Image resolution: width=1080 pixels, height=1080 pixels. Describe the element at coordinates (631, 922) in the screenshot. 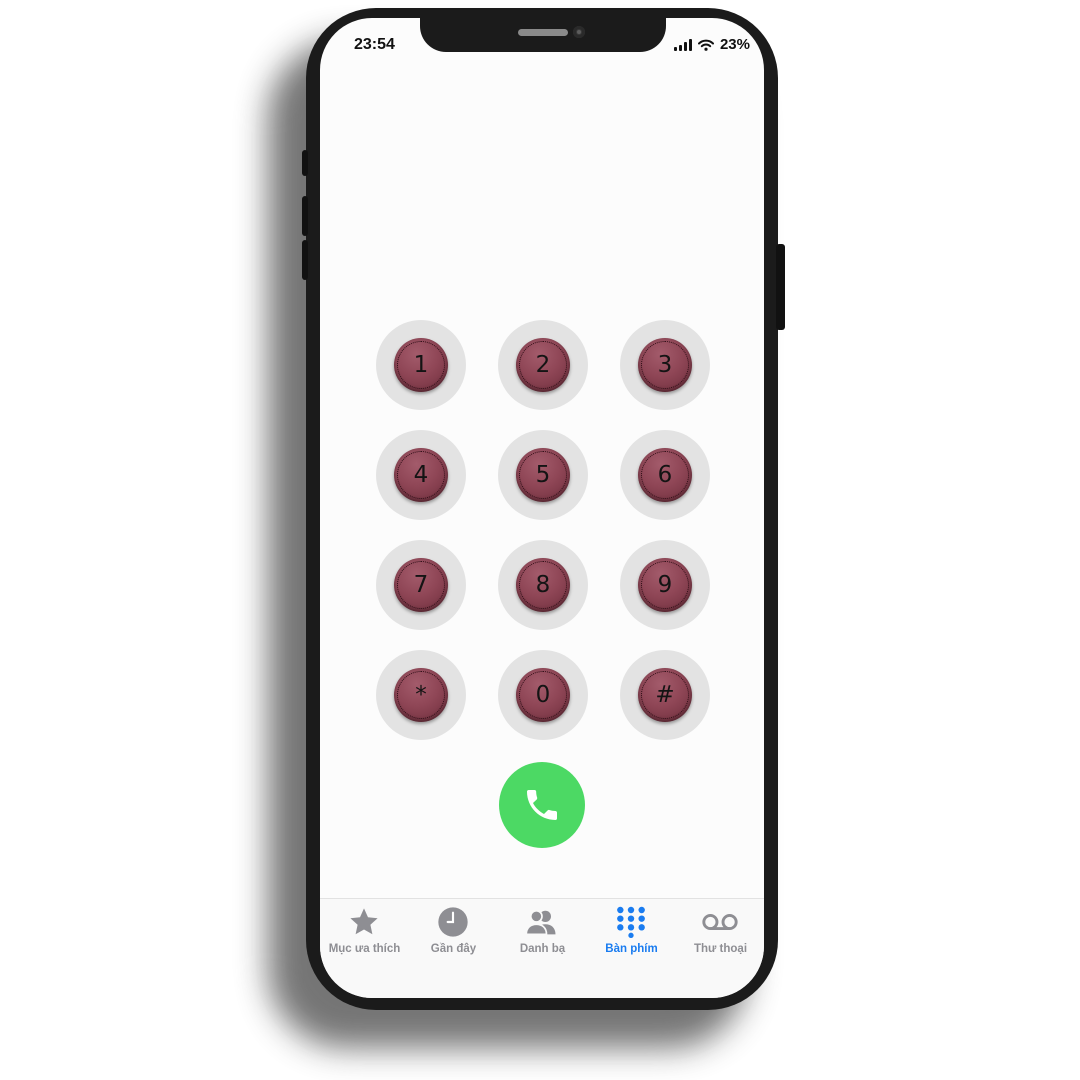

I see `keypad-icon` at that location.